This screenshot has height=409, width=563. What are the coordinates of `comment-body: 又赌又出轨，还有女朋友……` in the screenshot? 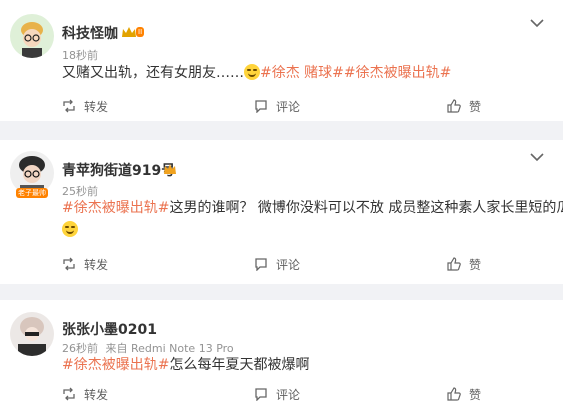 It's located at (153, 73).